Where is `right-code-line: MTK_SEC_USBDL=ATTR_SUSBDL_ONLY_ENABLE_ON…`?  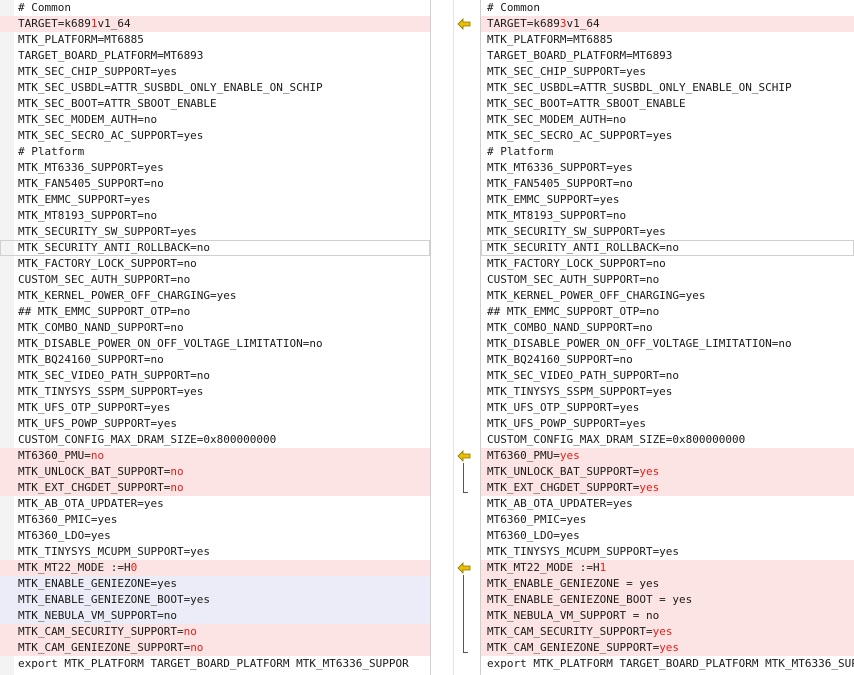 right-code-line: MTK_SEC_USBDL=ATTR_SUSBDL_ONLY_ENABLE_ON… is located at coordinates (667, 88).